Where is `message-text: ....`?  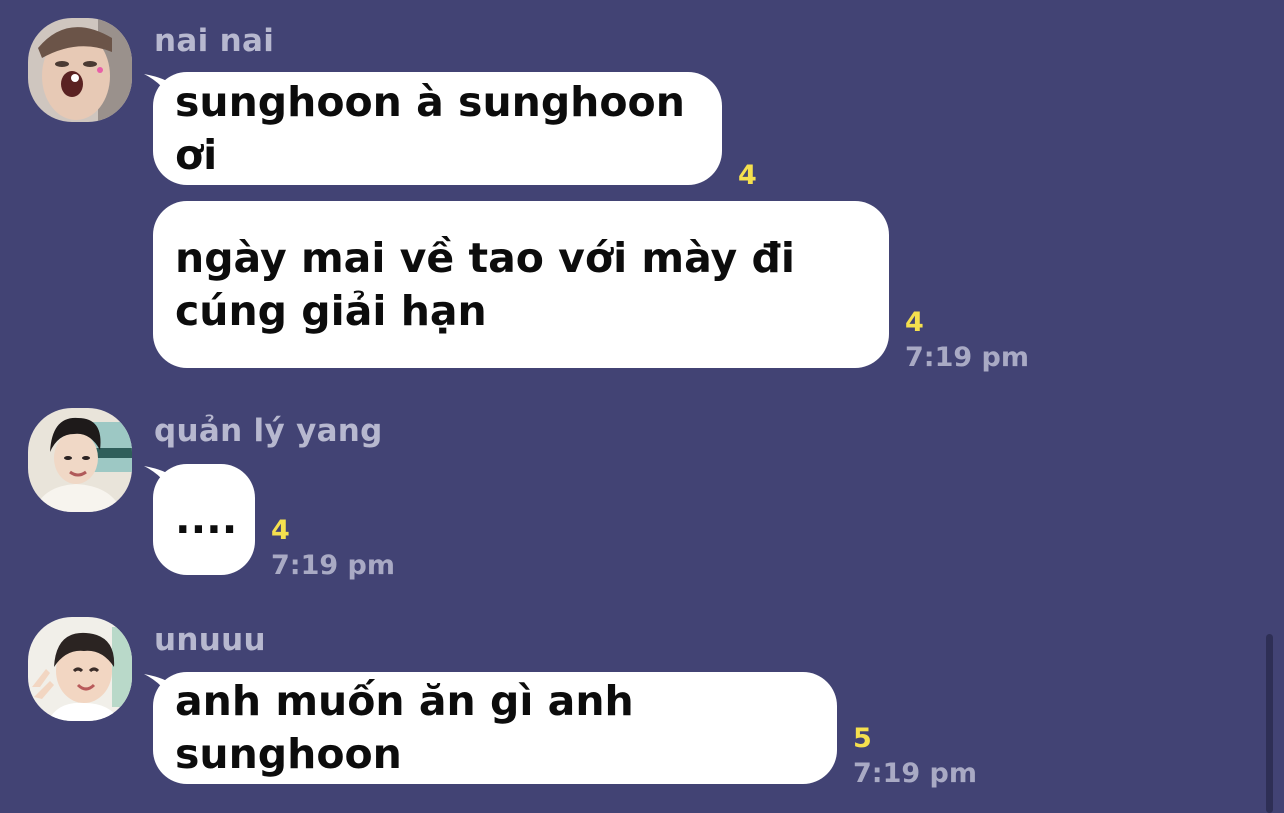
message-text: .... is located at coordinates (206, 519).